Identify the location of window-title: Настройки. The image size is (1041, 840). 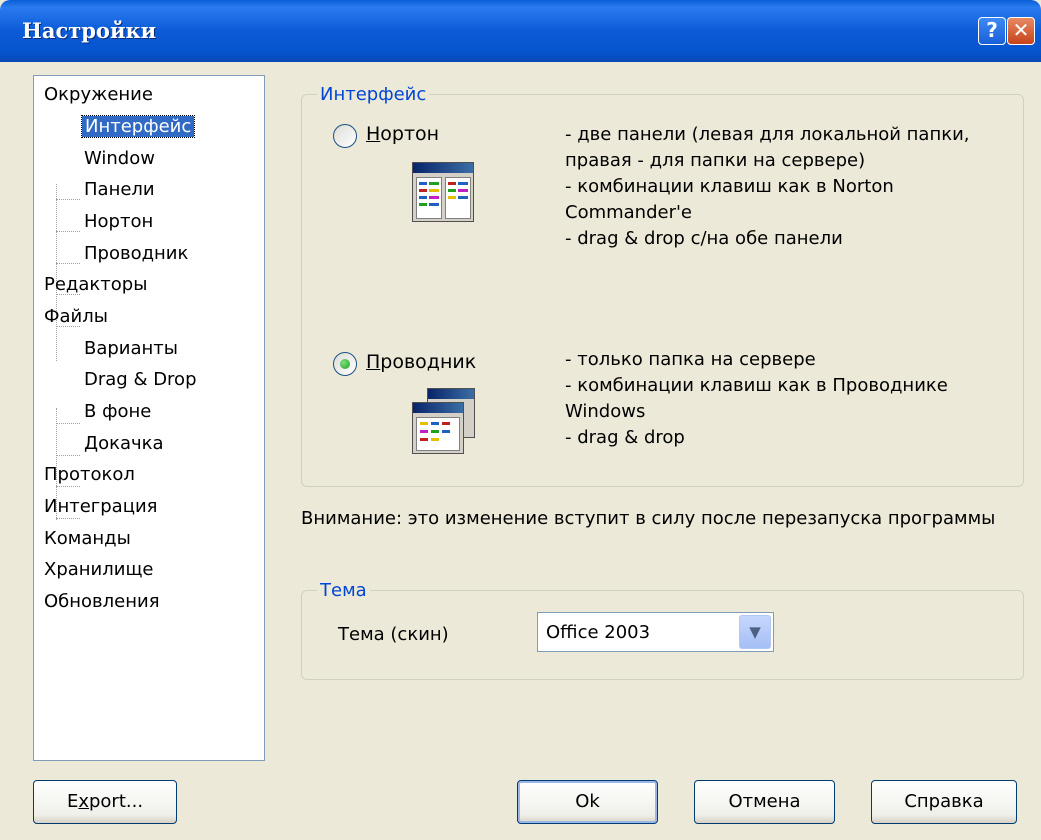
(89, 30).